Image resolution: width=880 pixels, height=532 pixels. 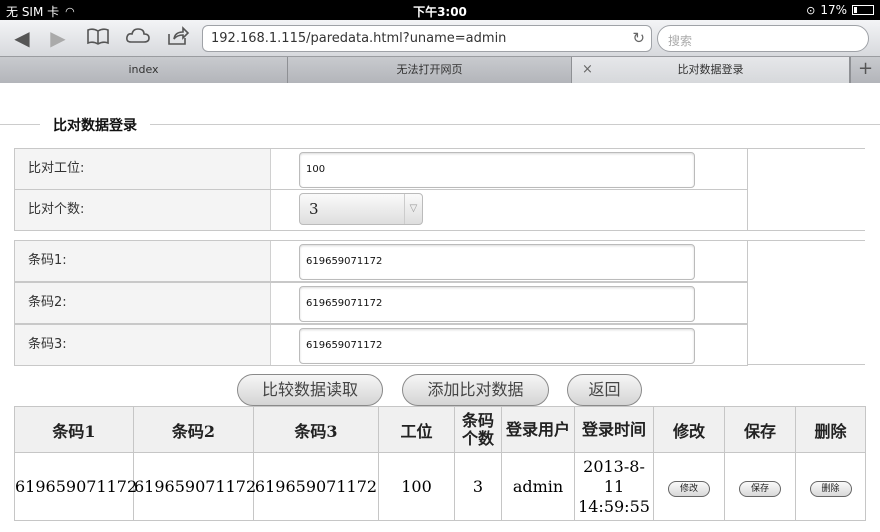 I want to click on tab-bar: index 无法打开网页 × 比对数据登录 +, so click(x=440, y=70).